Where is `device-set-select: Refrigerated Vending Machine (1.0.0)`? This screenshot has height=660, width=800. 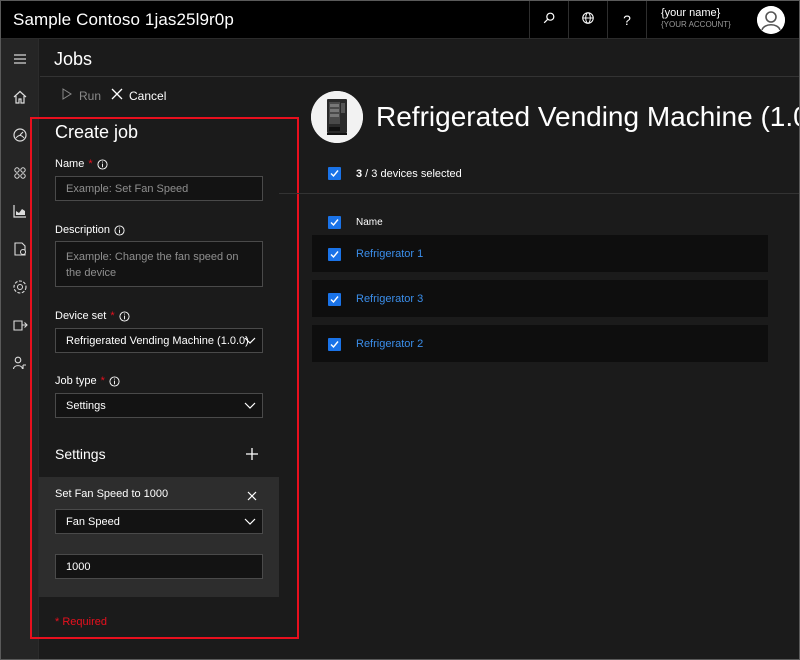
device-set-select: Refrigerated Vending Machine (1.0.0) is located at coordinates (159, 340).